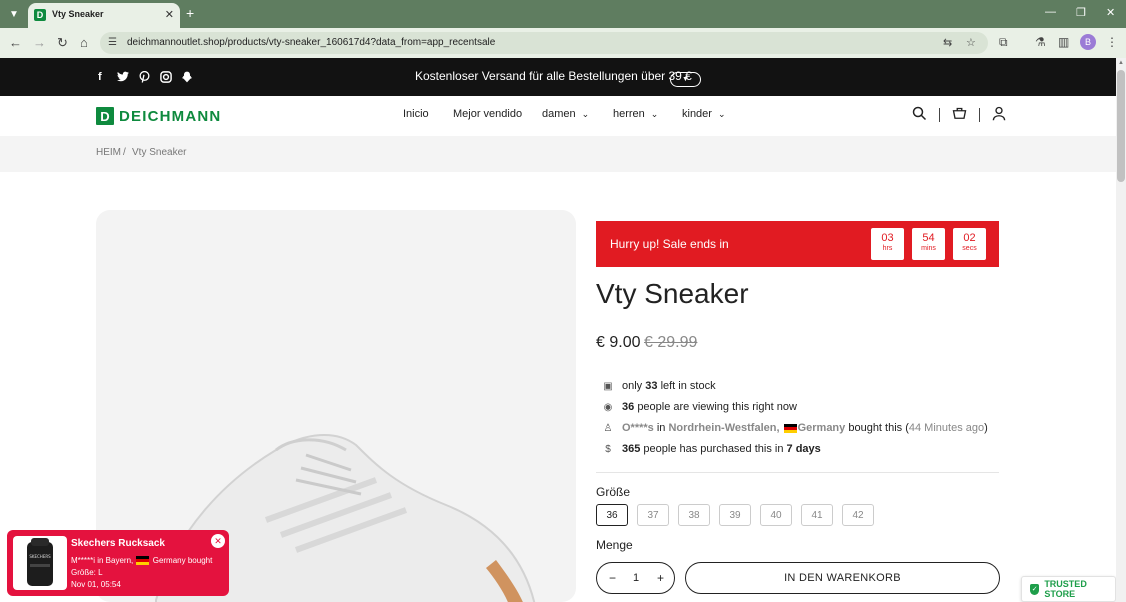 The width and height of the screenshot is (1126, 602). I want to click on popup-product-title: Skechers Rucksack, so click(118, 543).